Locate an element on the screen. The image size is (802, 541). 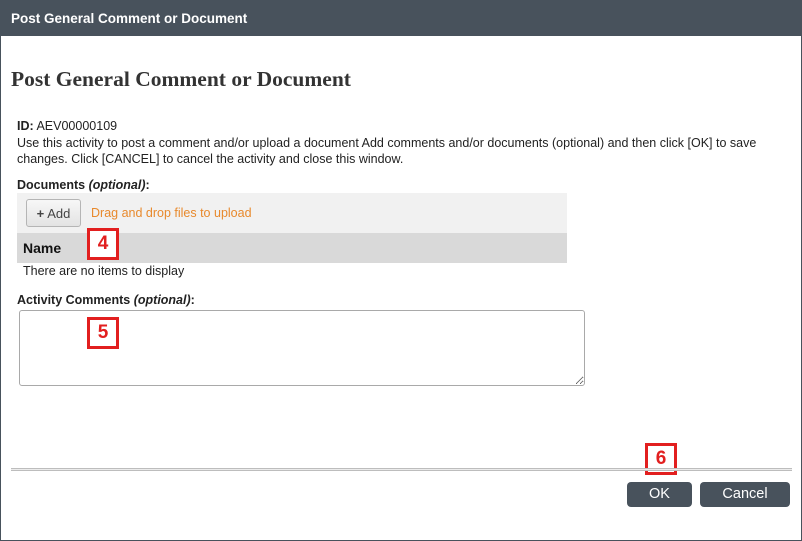
callout-marker: 4 is located at coordinates (103, 244).